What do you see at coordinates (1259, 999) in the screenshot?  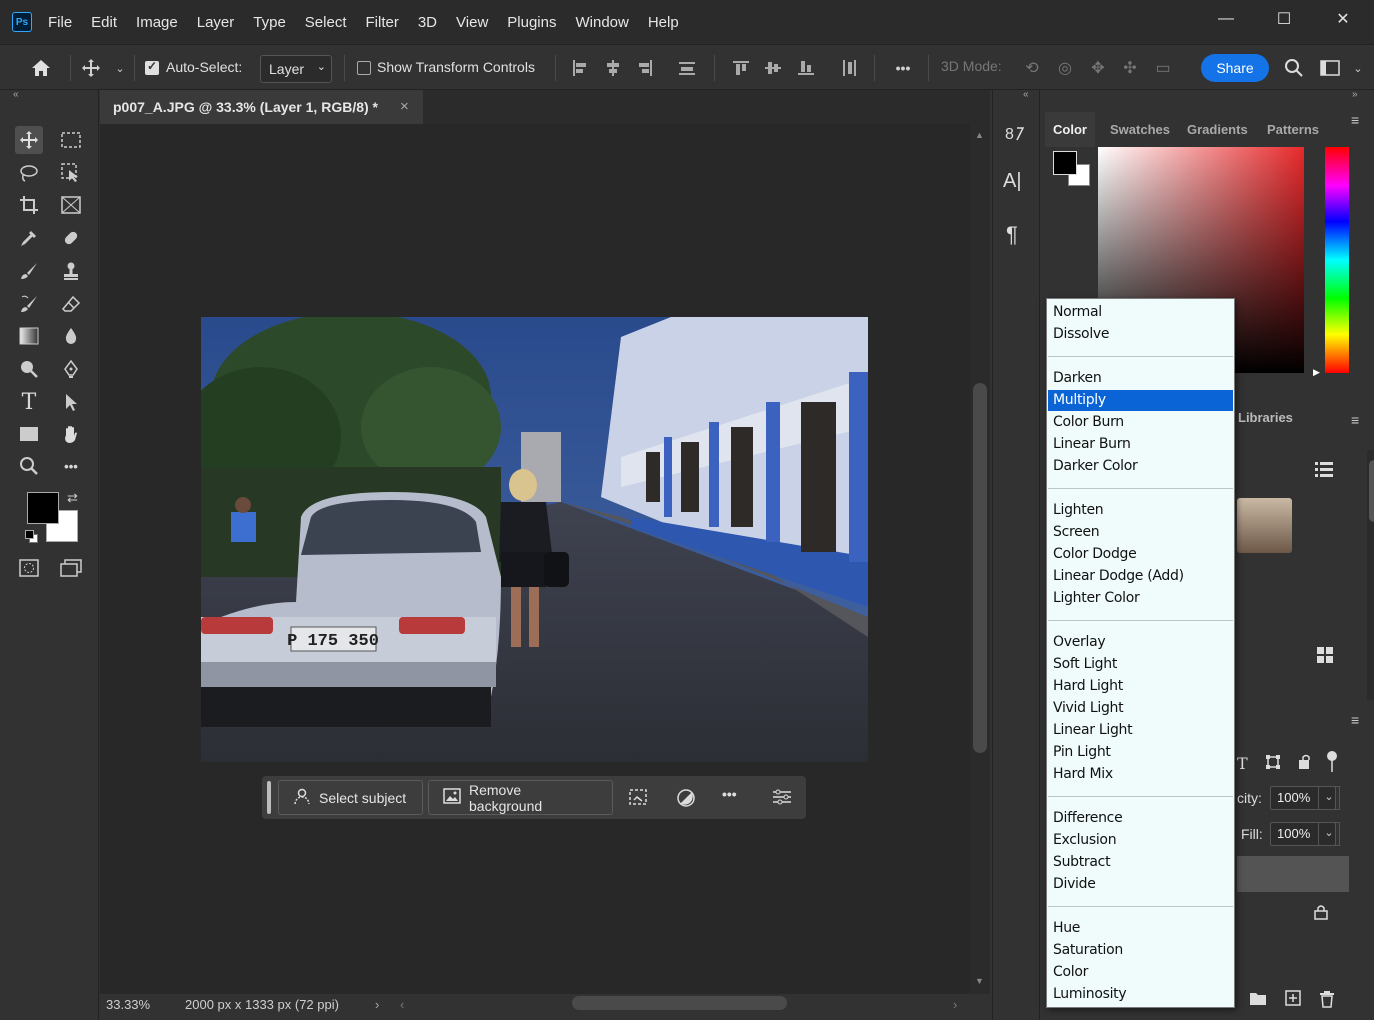 I see `folder-icon` at bounding box center [1259, 999].